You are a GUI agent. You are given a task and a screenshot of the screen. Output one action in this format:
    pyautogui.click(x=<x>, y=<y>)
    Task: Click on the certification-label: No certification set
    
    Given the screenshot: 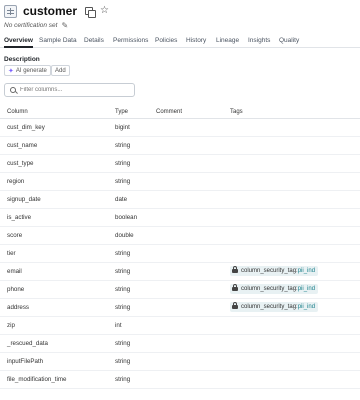 What is the action you would take?
    pyautogui.click(x=31, y=25)
    